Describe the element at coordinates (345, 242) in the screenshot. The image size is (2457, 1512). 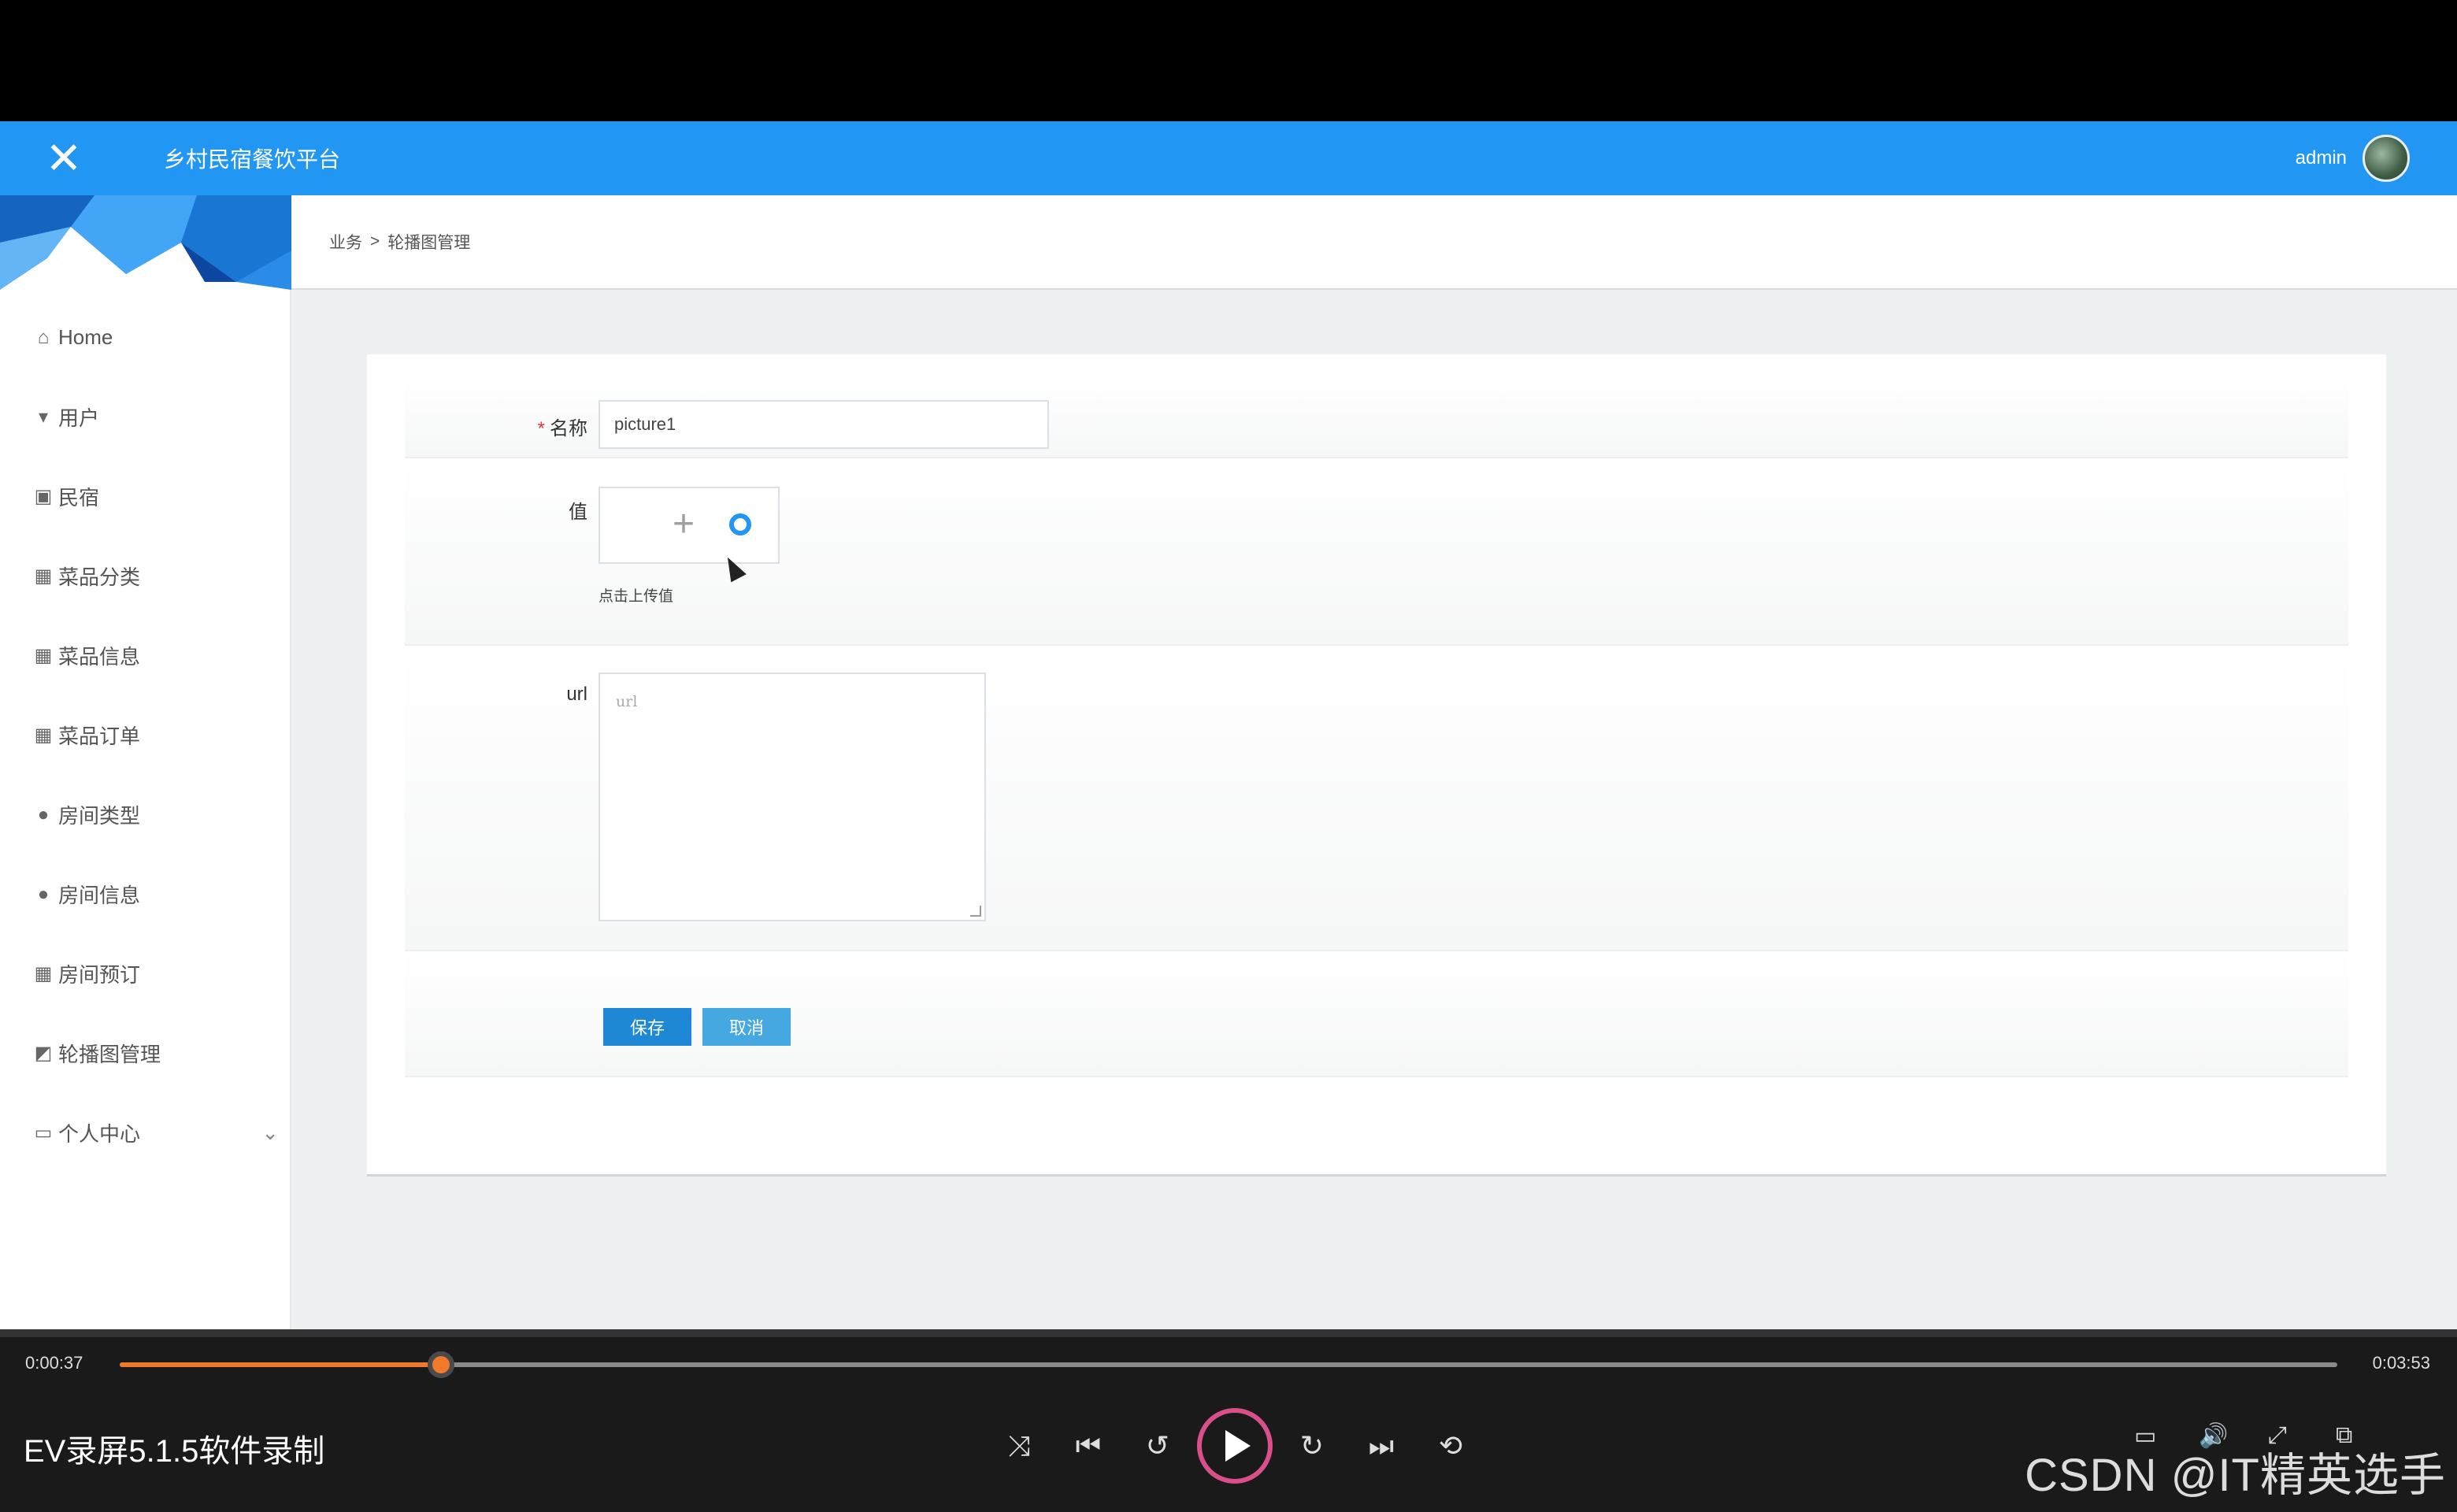
I see `breadcrumb-parent: 业务` at that location.